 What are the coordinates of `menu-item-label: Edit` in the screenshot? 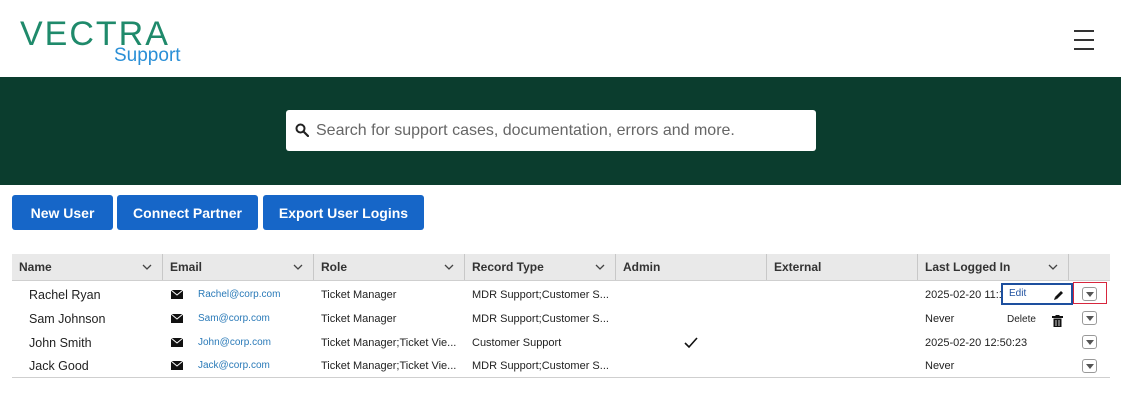 It's located at (1018, 293).